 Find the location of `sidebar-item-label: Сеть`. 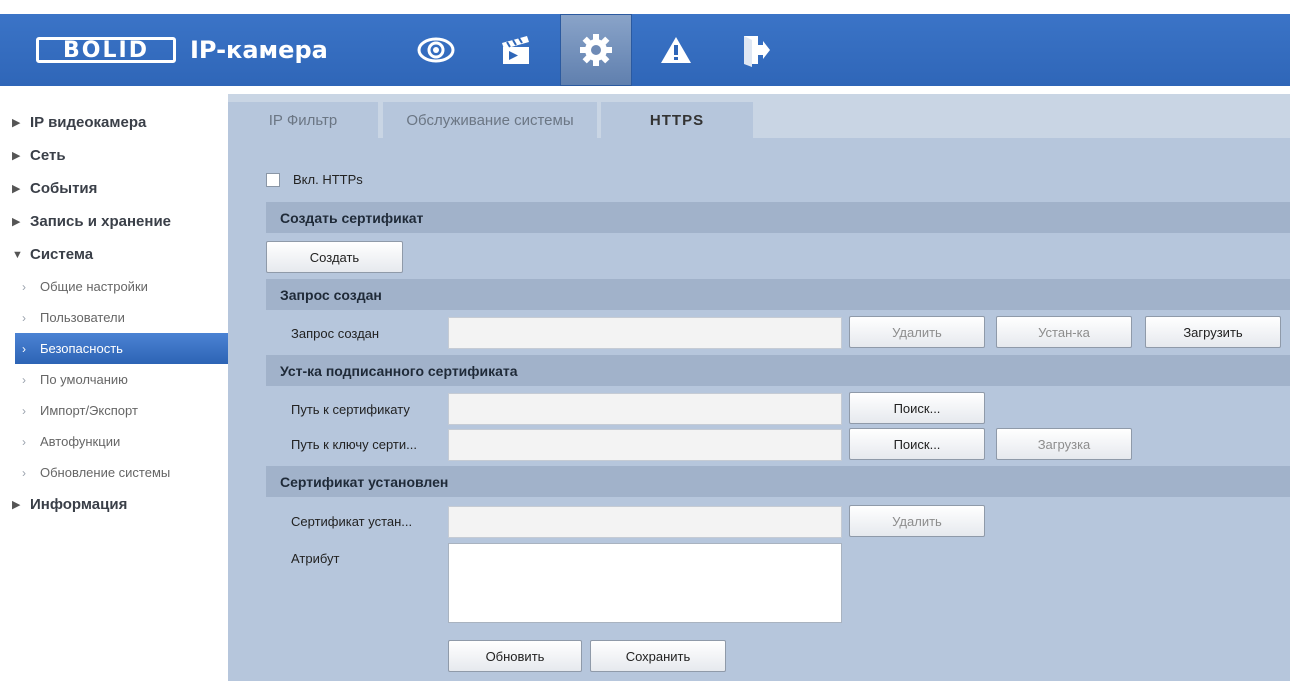

sidebar-item-label: Сеть is located at coordinates (48, 155).